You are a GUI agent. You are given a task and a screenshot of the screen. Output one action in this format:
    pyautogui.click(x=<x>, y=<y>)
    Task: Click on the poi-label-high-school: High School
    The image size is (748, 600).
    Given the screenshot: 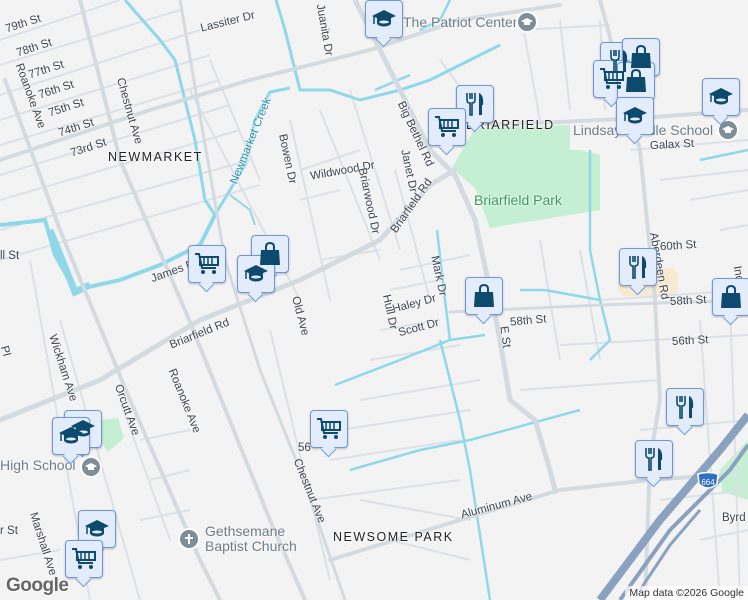 What is the action you would take?
    pyautogui.click(x=38, y=465)
    